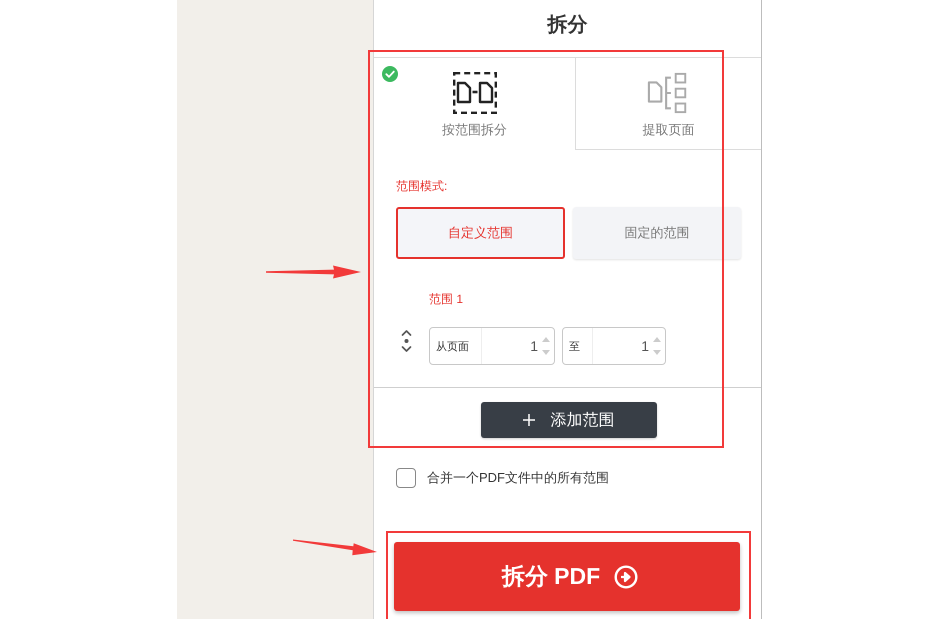 The image size is (950, 619). Describe the element at coordinates (614, 346) in the screenshot. I see `to-page-field: 至 1` at that location.